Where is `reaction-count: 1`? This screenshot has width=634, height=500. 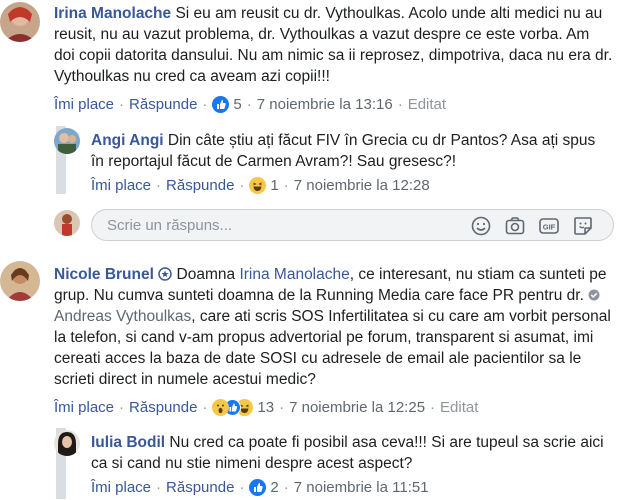 reaction-count: 1 is located at coordinates (274, 185).